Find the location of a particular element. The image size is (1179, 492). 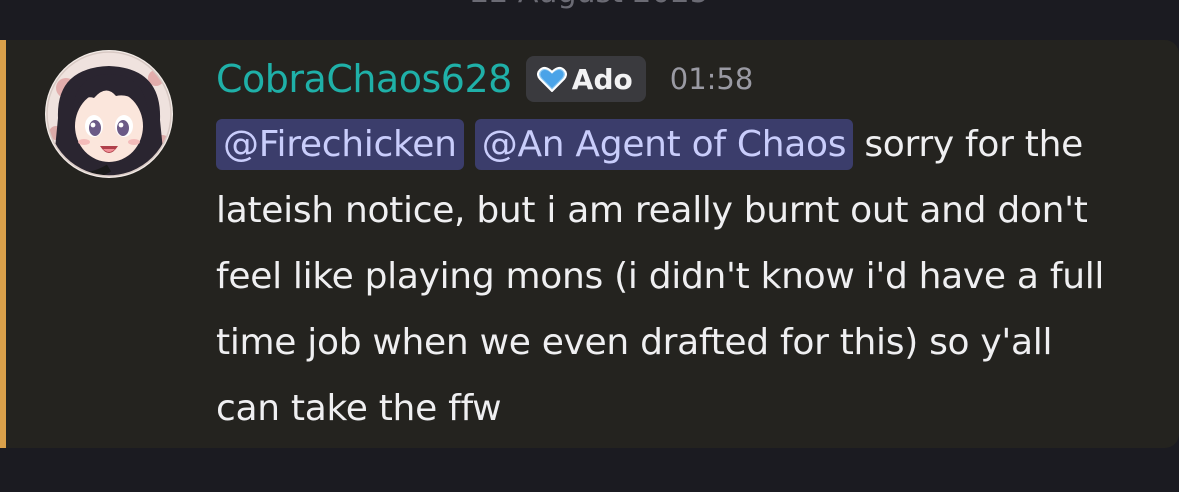

message-header: CobraChaos628 Ado 01:58 is located at coordinates (484, 79).